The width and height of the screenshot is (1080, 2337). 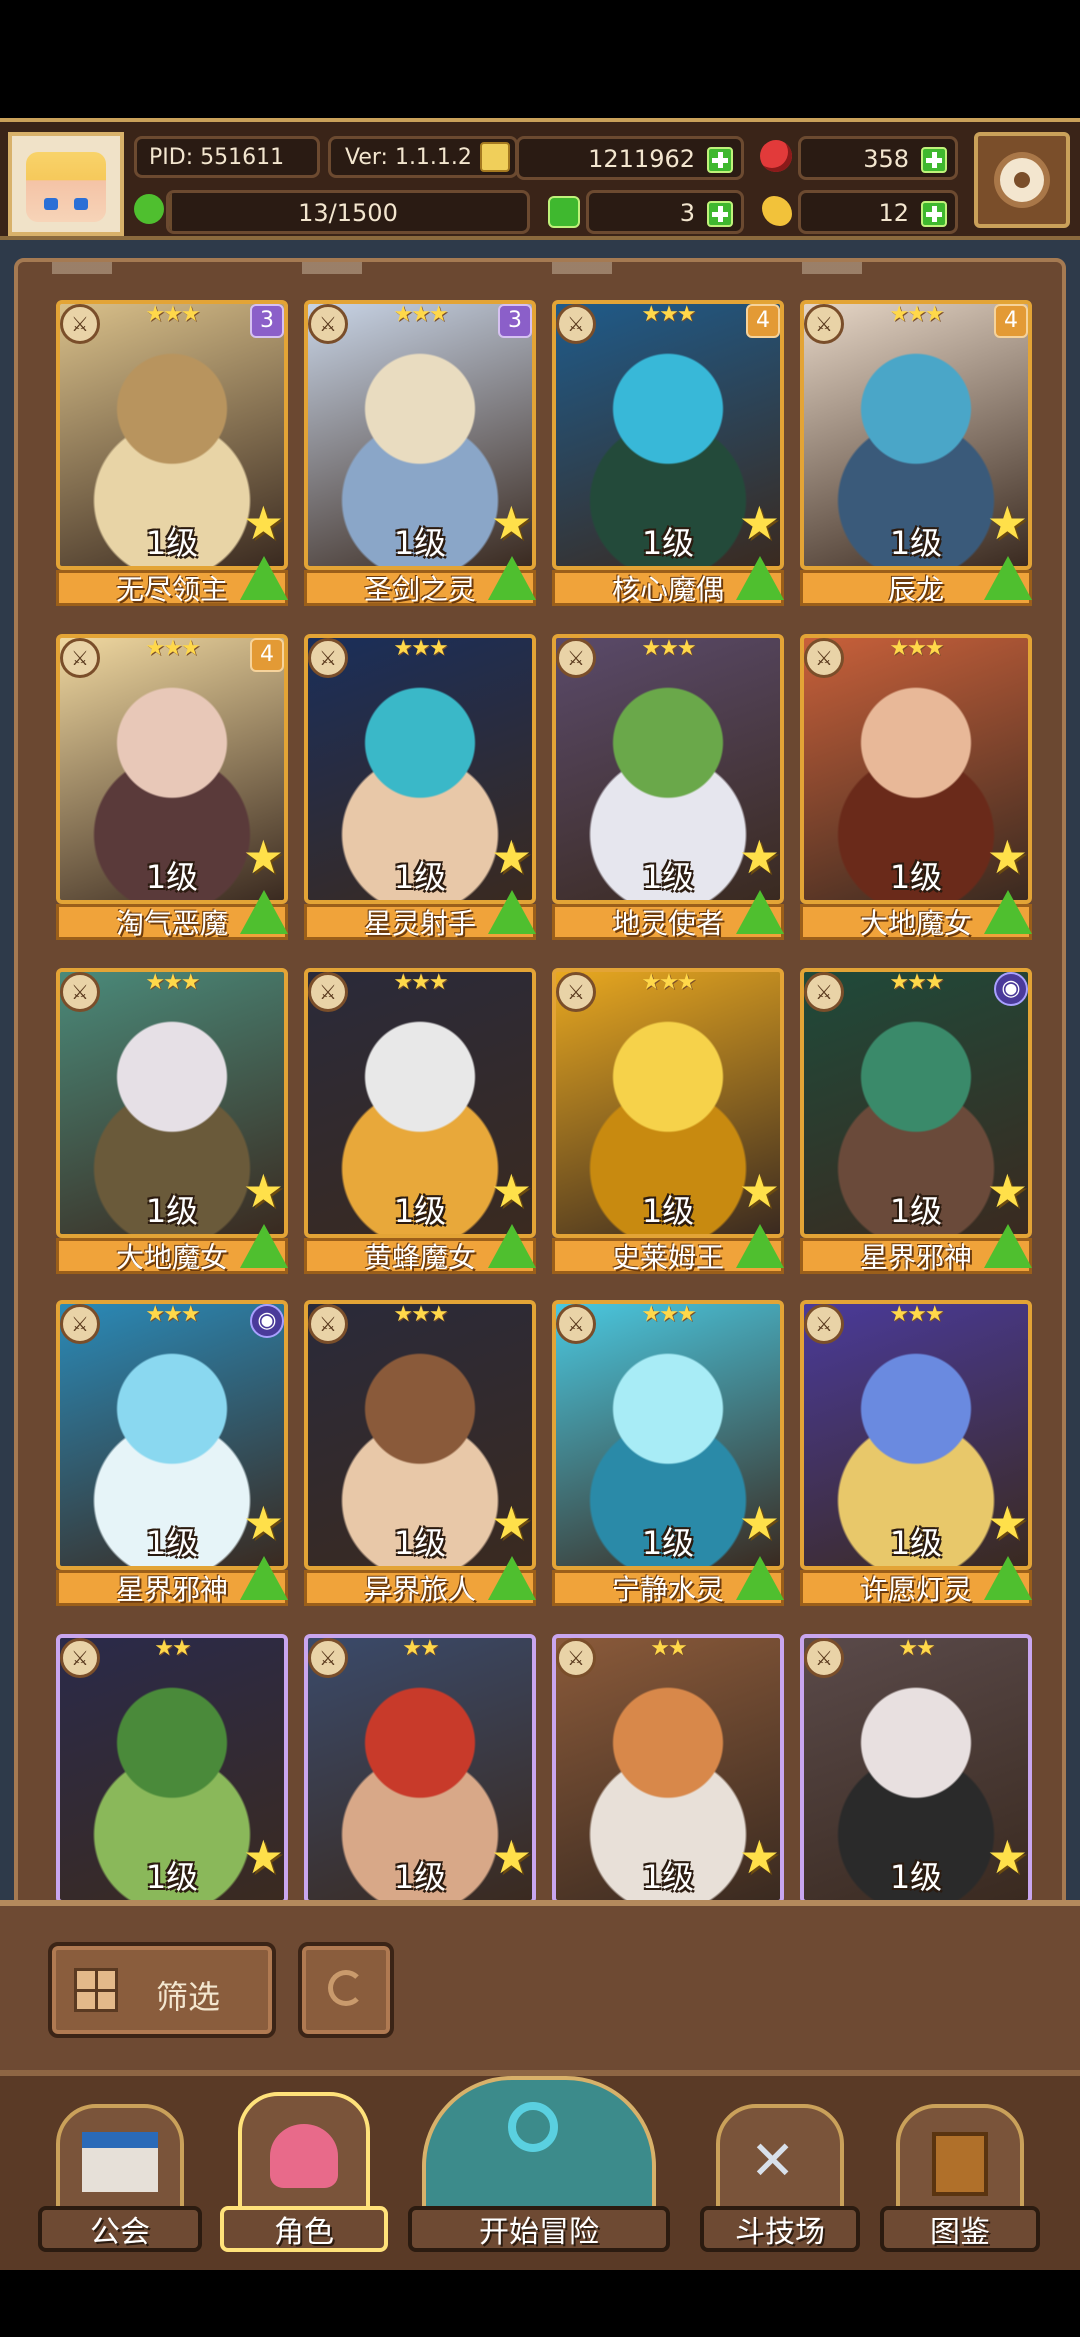 What do you see at coordinates (916, 1453) in the screenshot?
I see `character-card: ⚔ ★★★ 1级 ★ 许愿灯灵` at bounding box center [916, 1453].